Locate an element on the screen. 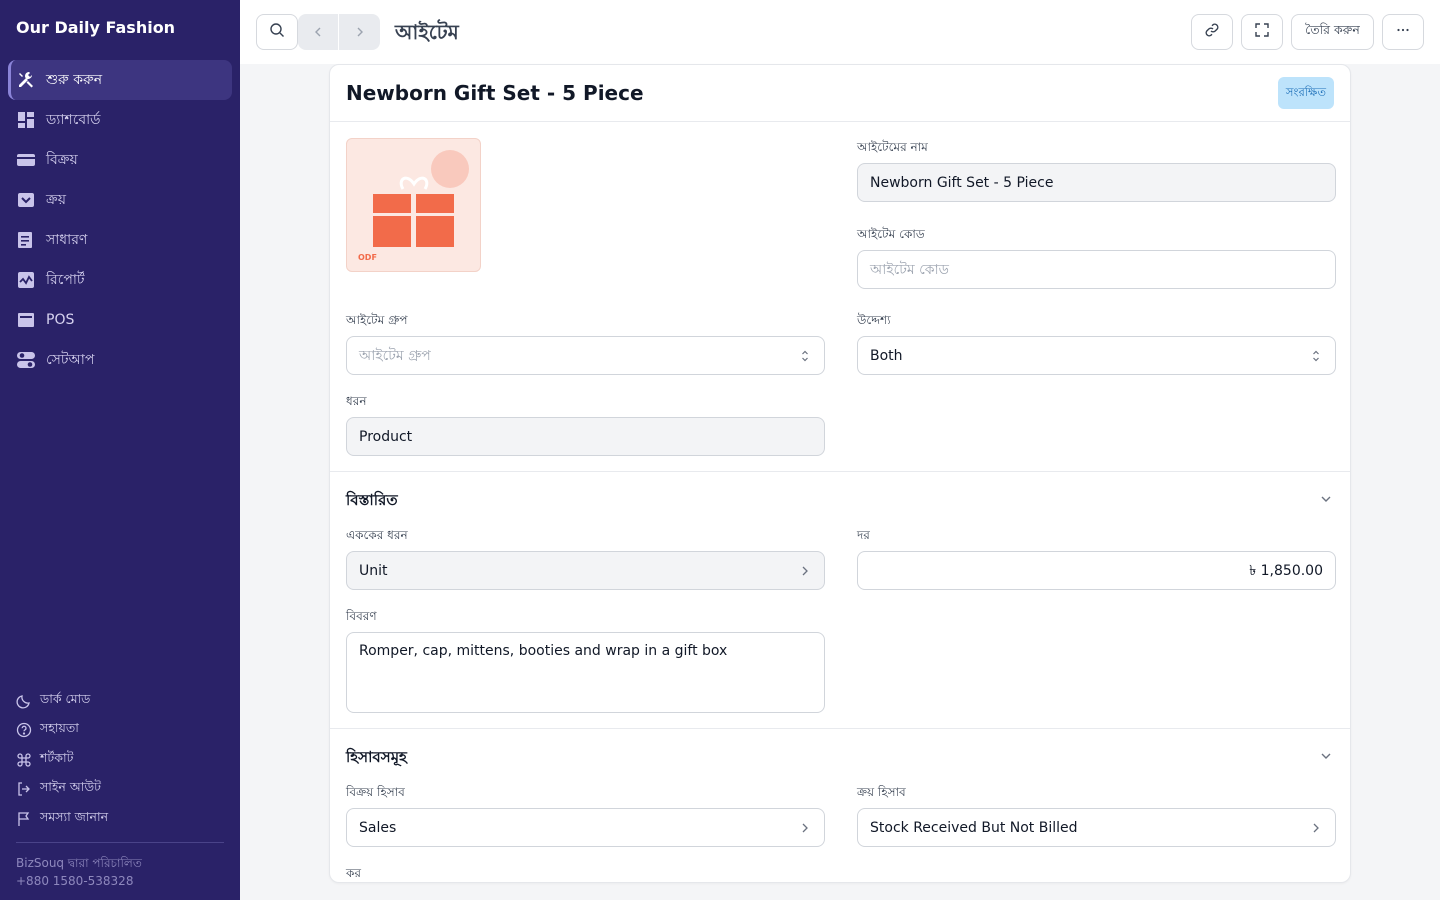 The height and width of the screenshot is (900, 1440). fullscreen-button is located at coordinates (1262, 32).